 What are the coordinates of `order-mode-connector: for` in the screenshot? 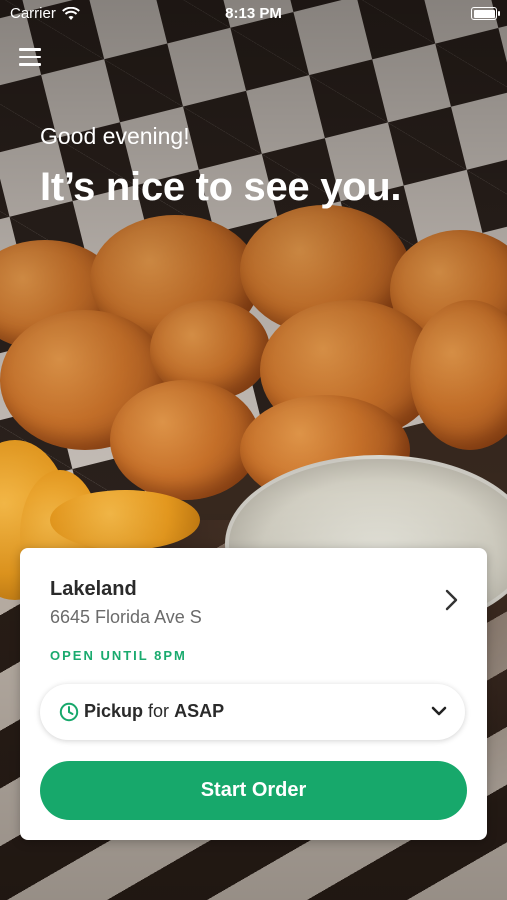 It's located at (159, 711).